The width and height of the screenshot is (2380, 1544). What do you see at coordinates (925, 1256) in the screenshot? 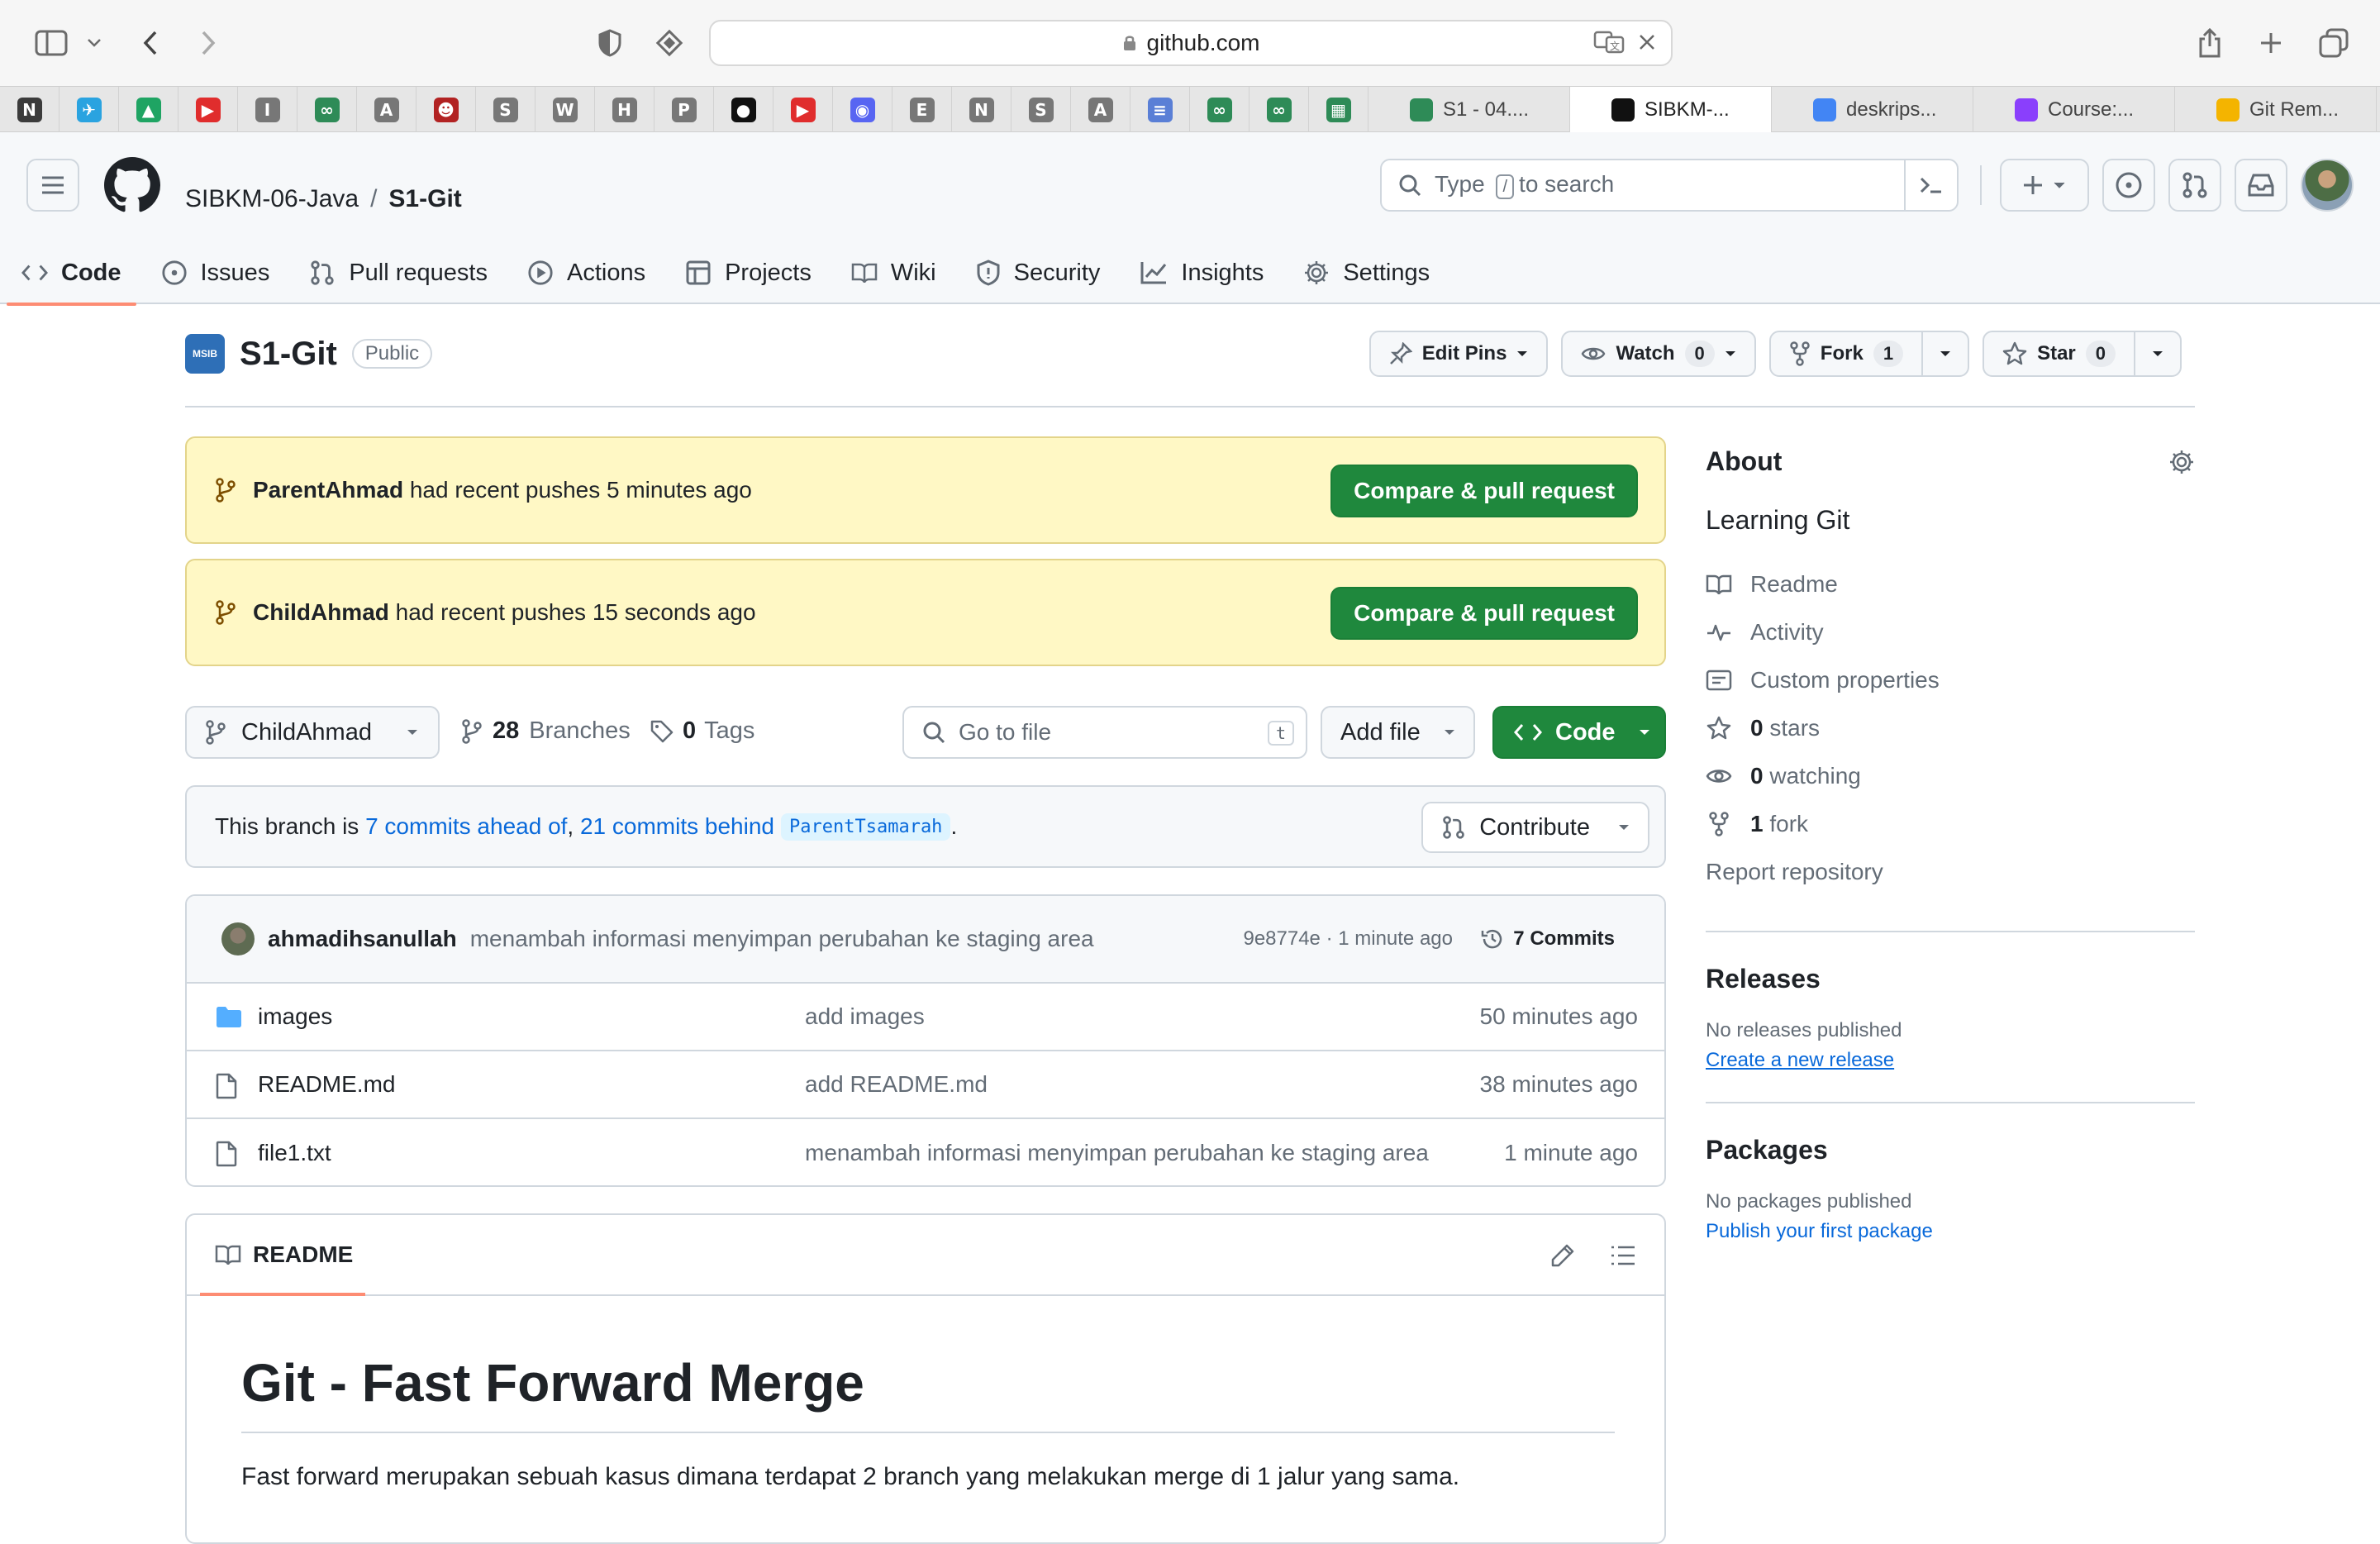
I see `readme-tab: README` at bounding box center [925, 1256].